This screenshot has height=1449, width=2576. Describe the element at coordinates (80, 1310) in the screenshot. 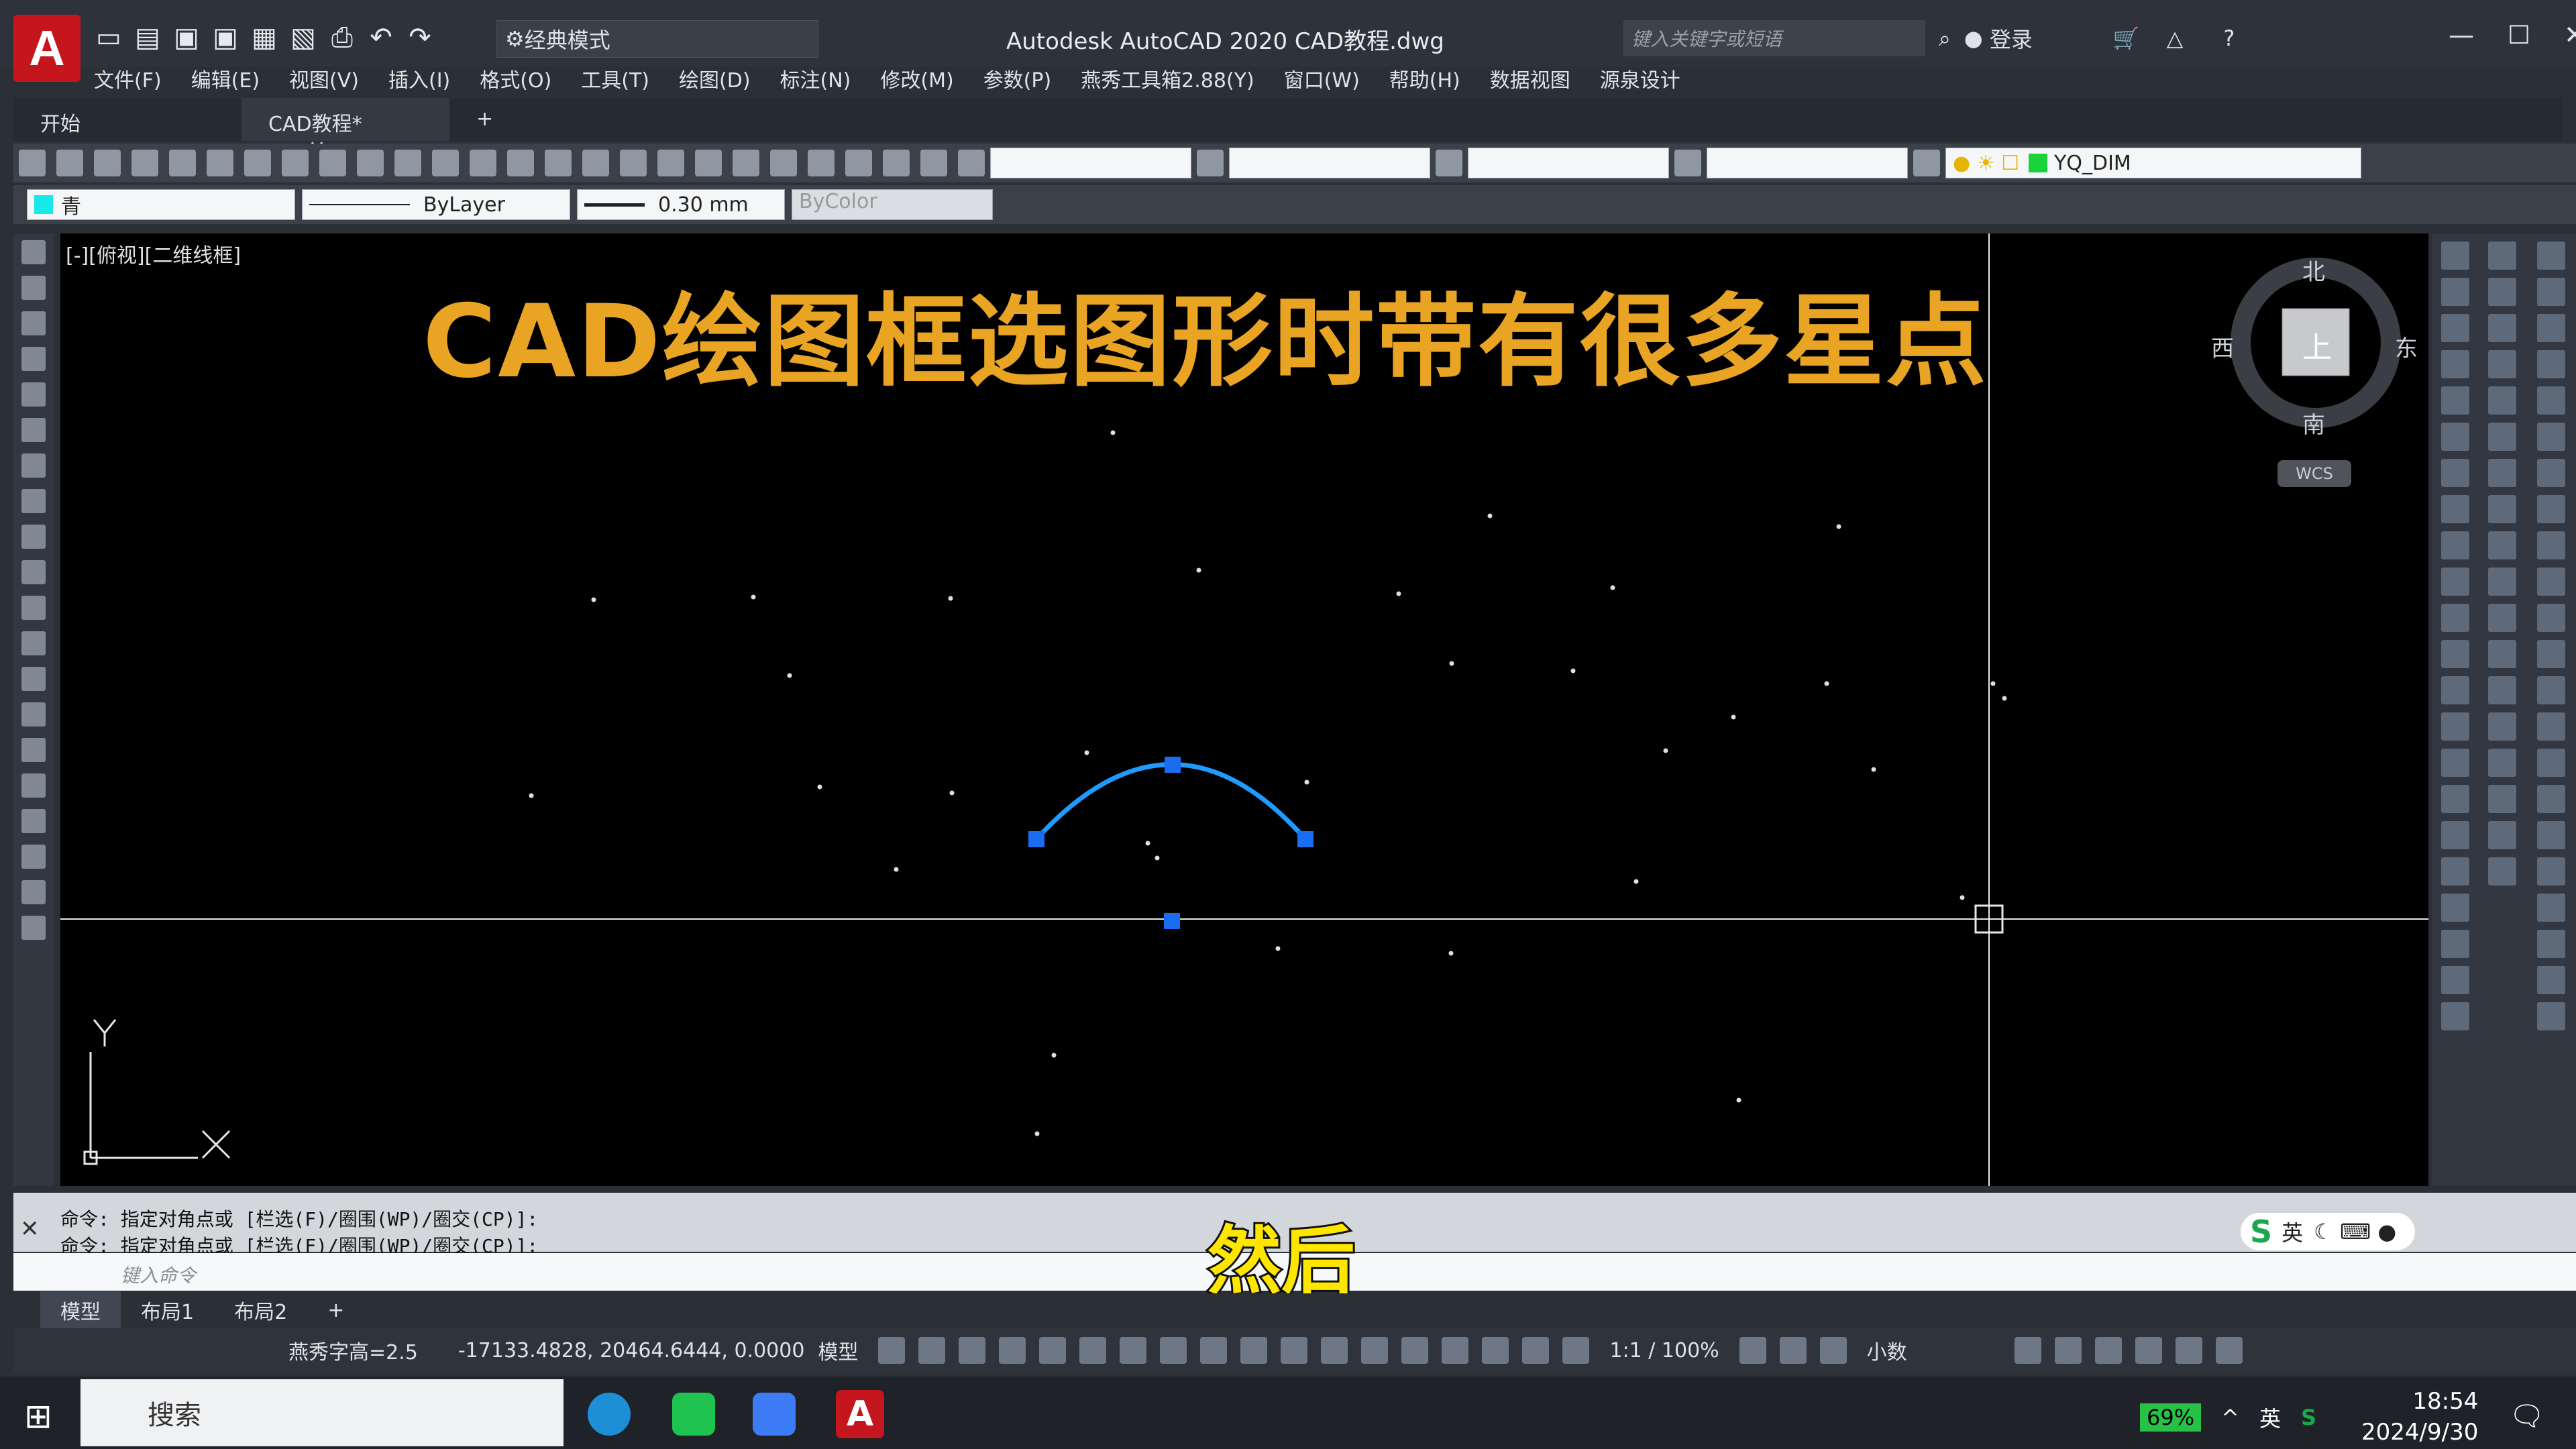

I see `tab-model: 模型` at that location.